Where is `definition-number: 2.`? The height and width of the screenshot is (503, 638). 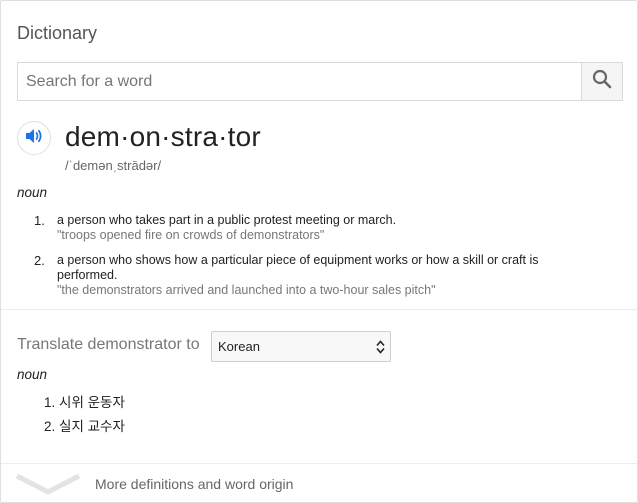 definition-number: 2. is located at coordinates (39, 260).